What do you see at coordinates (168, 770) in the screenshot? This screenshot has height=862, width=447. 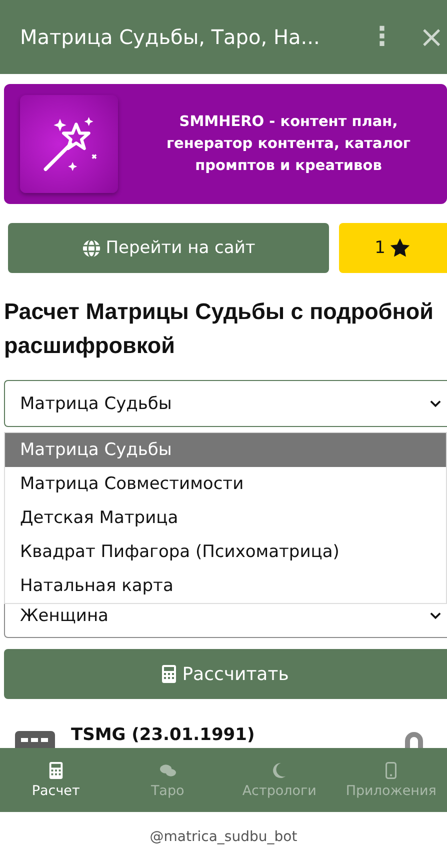 I see `chat-bubbles-icon` at bounding box center [168, 770].